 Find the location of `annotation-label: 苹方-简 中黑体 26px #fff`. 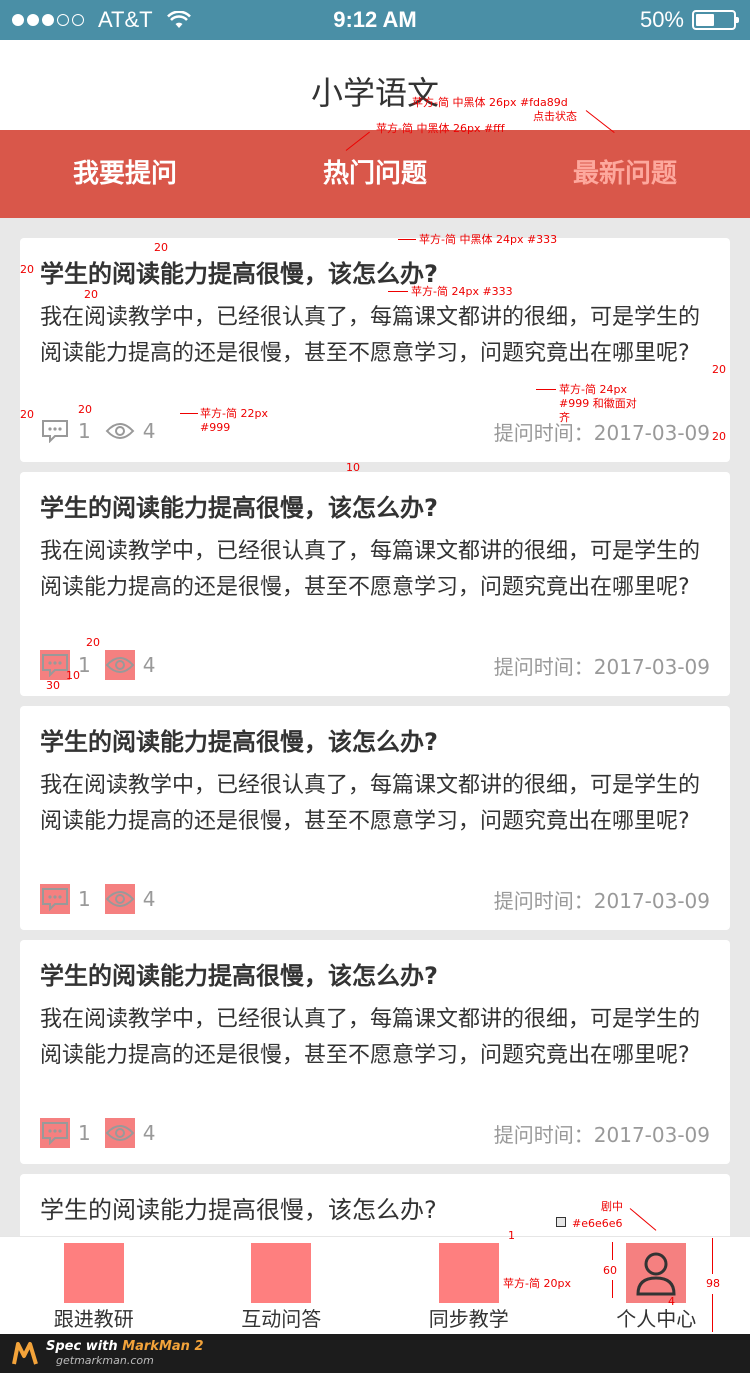

annotation-label: 苹方-简 中黑体 26px #fff is located at coordinates (440, 128).